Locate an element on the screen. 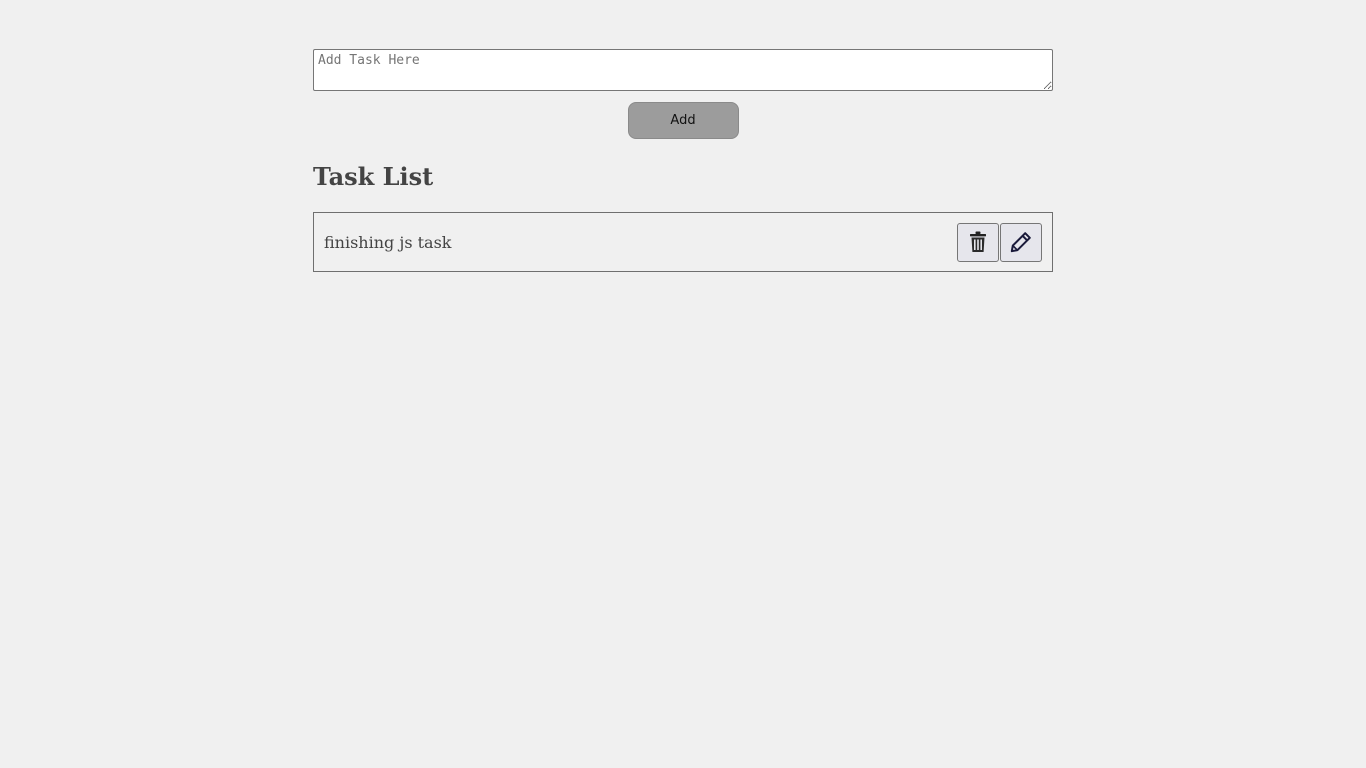 The image size is (1366, 768). task-list: finishing js task is located at coordinates (683, 242).